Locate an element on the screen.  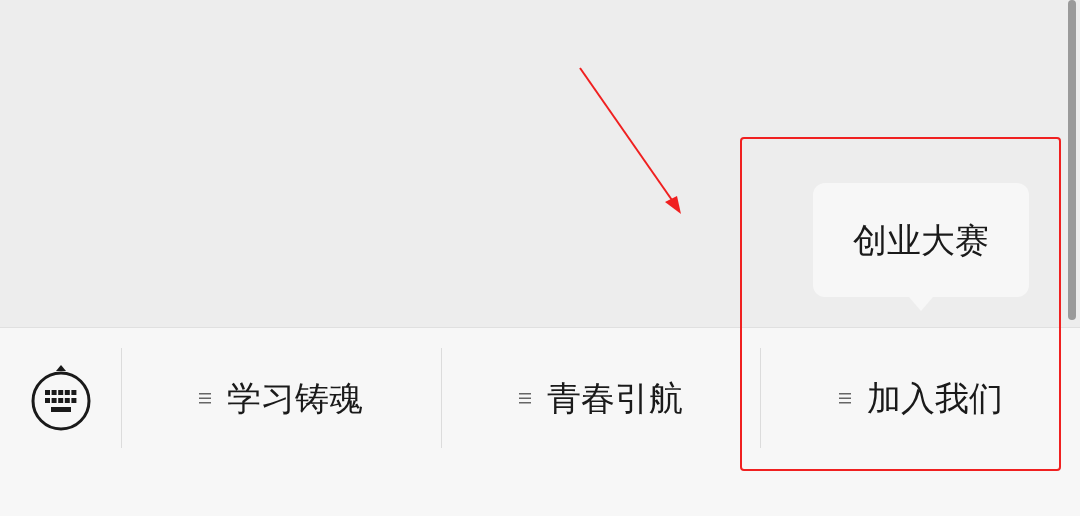
menu-tab: 学习铸魂 is located at coordinates (281, 398).